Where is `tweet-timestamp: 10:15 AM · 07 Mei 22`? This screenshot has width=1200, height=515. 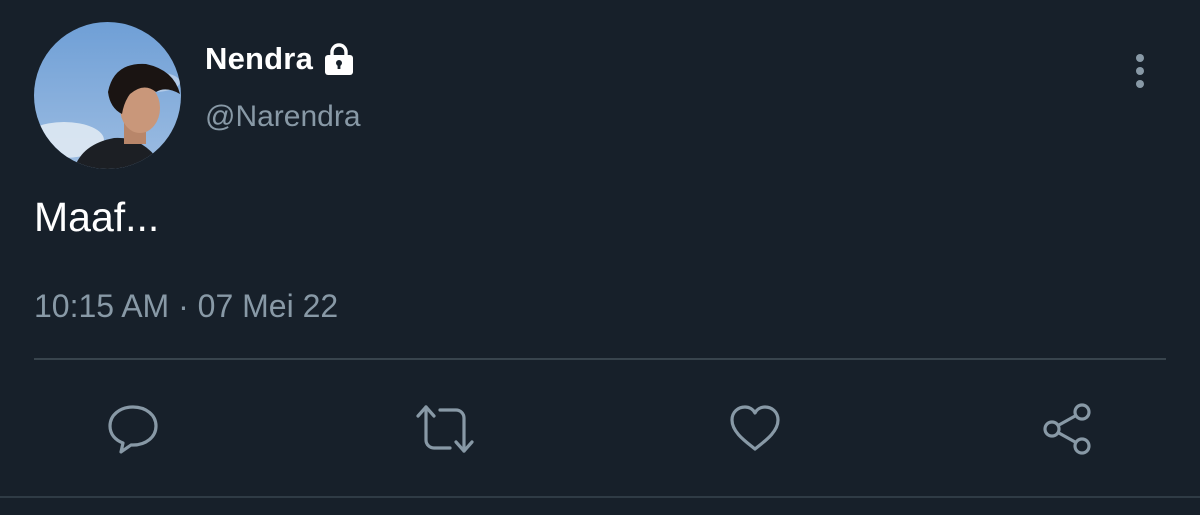
tweet-timestamp: 10:15 AM · 07 Mei 22 is located at coordinates (186, 306).